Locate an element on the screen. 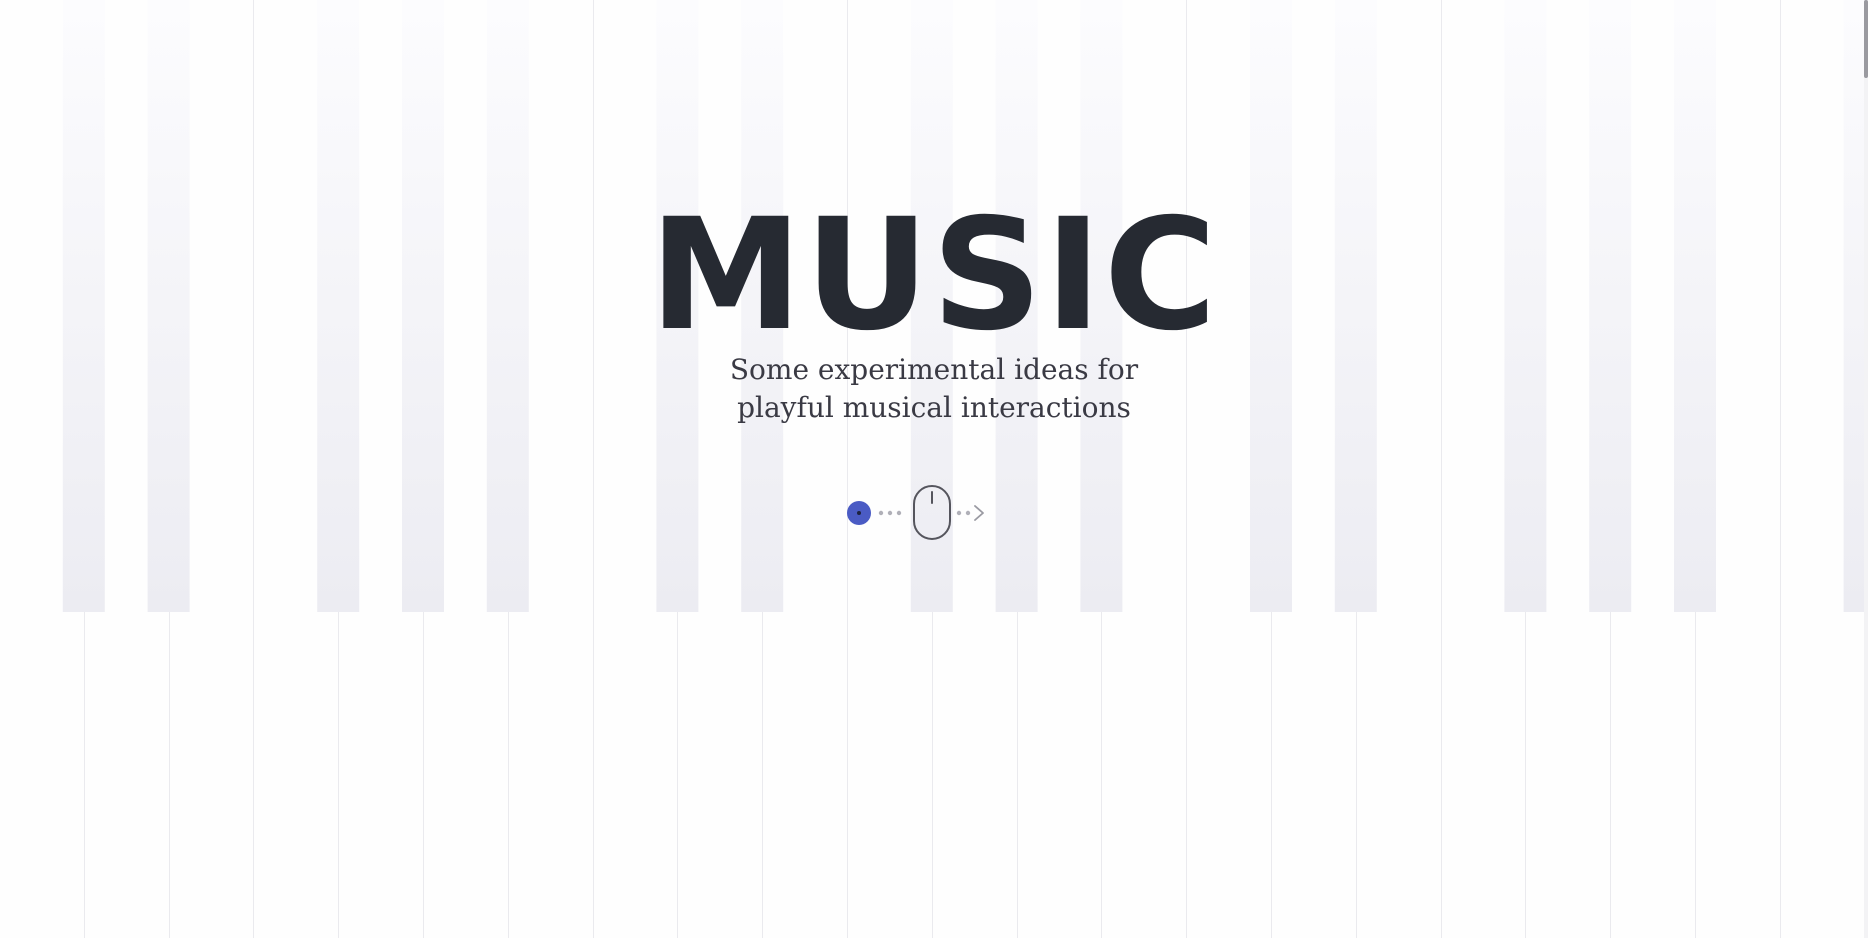 The width and height of the screenshot is (1868, 938). chevron-right-icon is located at coordinates (979, 513).